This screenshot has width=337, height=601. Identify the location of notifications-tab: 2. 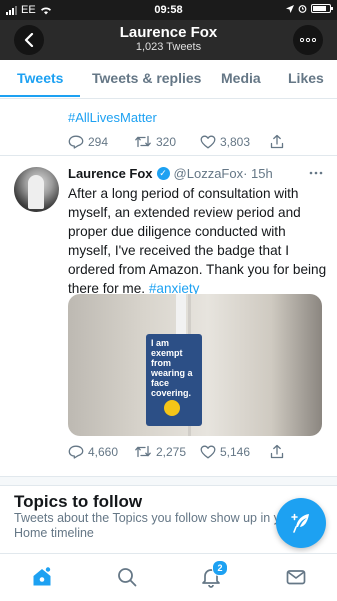
(214, 574).